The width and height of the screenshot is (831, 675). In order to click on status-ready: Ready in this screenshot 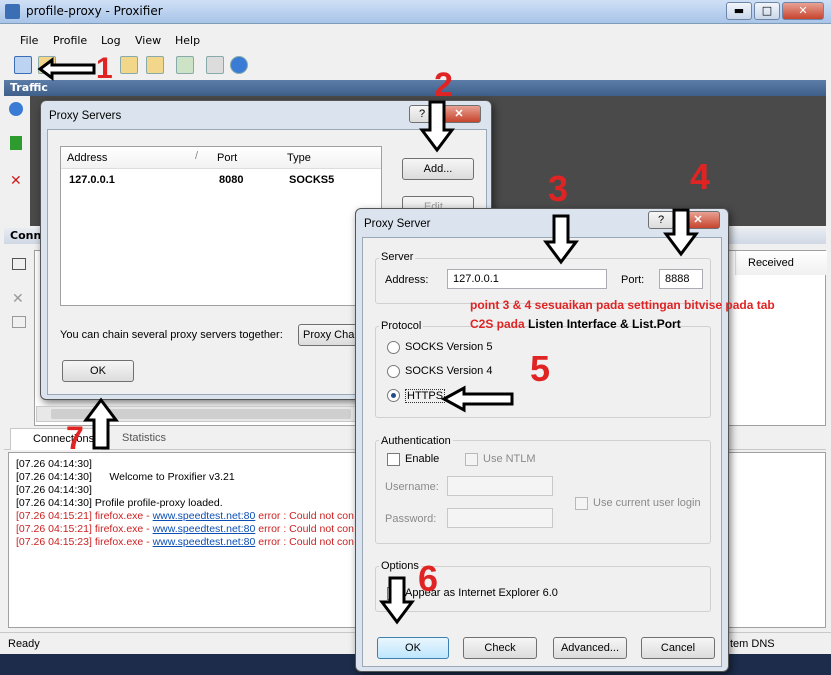, I will do `click(24, 644)`.